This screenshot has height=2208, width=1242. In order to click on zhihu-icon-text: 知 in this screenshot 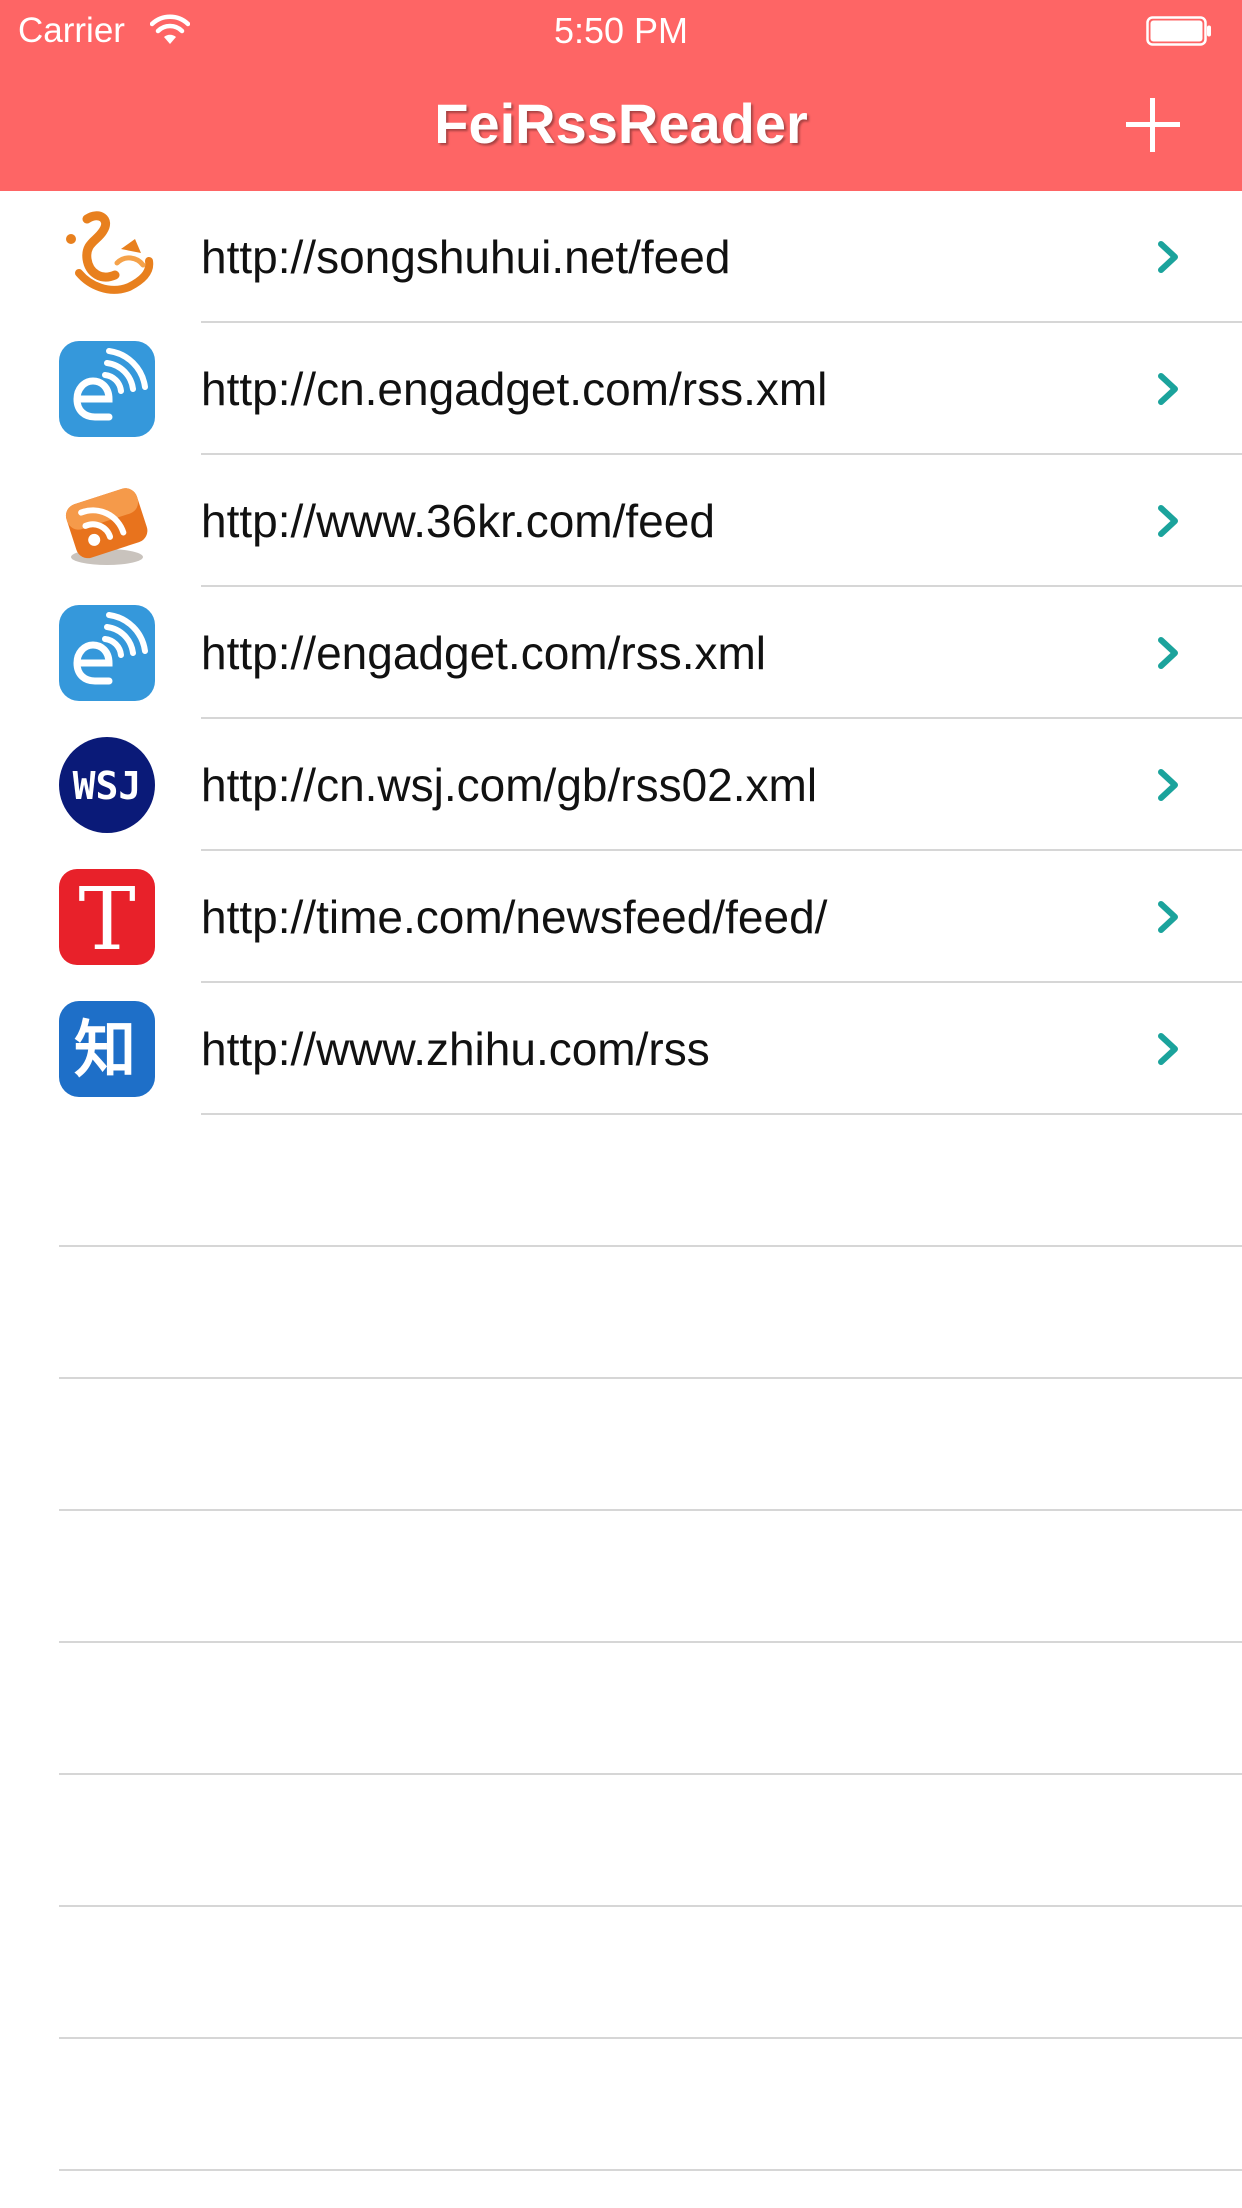, I will do `click(105, 1049)`.